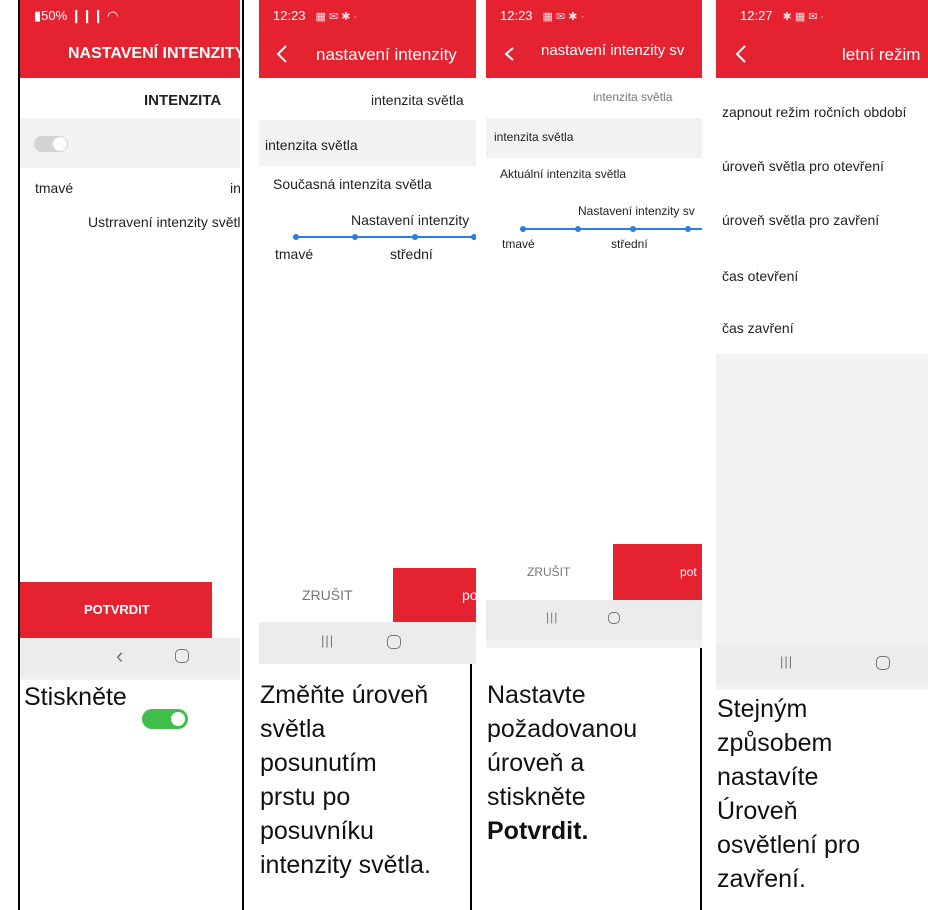  Describe the element at coordinates (768, 777) in the screenshot. I see `caption-line: nastavíte` at that location.